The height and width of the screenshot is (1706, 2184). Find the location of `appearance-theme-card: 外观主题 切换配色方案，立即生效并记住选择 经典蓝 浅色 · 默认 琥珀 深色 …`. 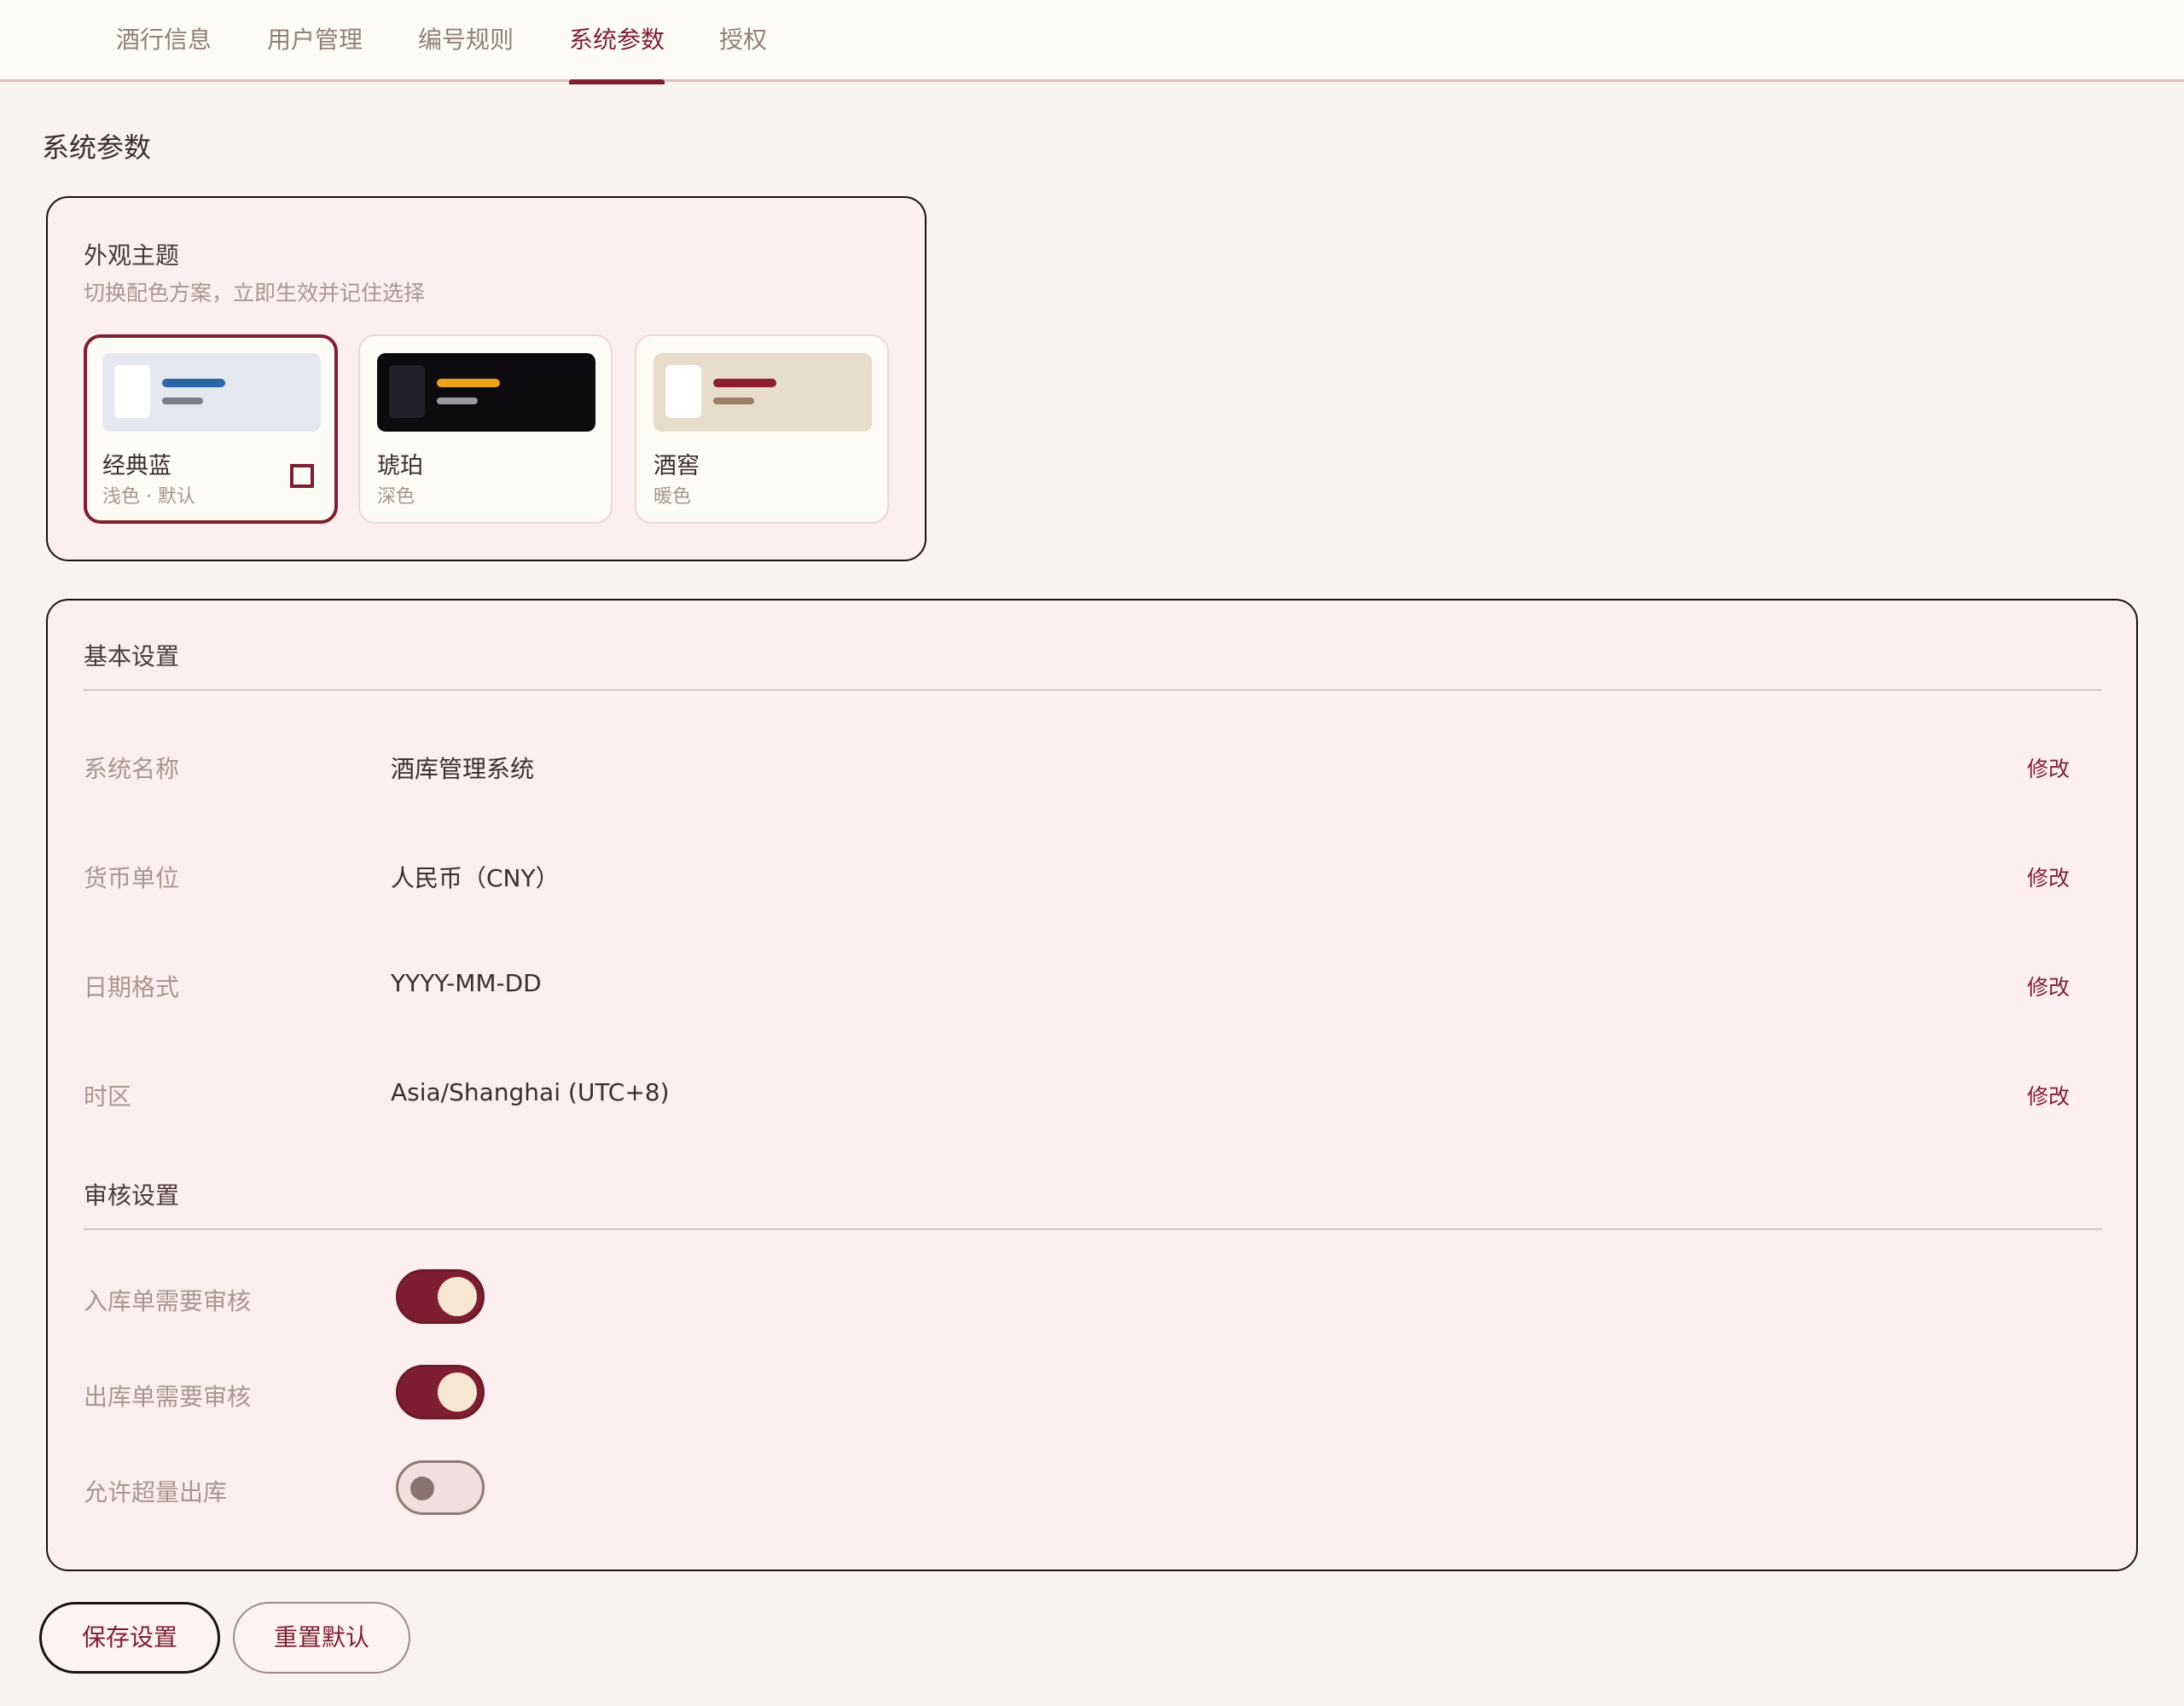

appearance-theme-card: 外观主题 切换配色方案，立即生效并记住选择 经典蓝 浅色 · 默认 琥珀 深色 … is located at coordinates (486, 378).